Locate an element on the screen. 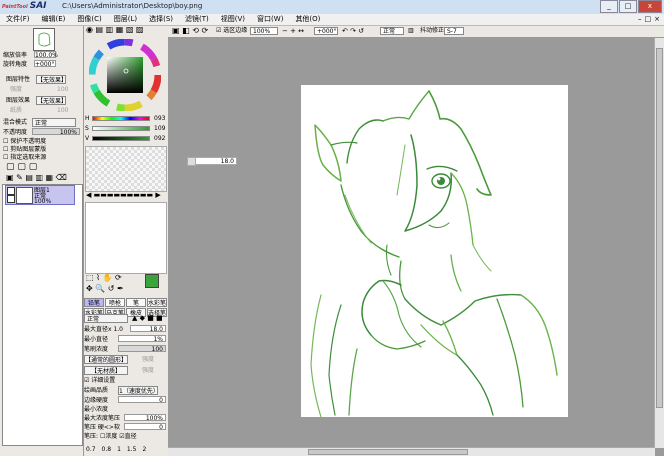 Image resolution: width=664 pixels, height=456 pixels. layer-effect-label: 图层效果 is located at coordinates (18, 100).